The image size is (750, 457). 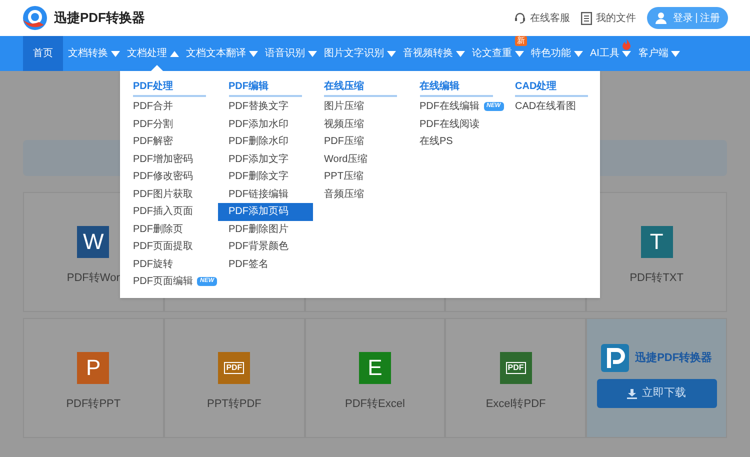 I want to click on tool-card: P PDF转PPT, so click(x=93, y=378).